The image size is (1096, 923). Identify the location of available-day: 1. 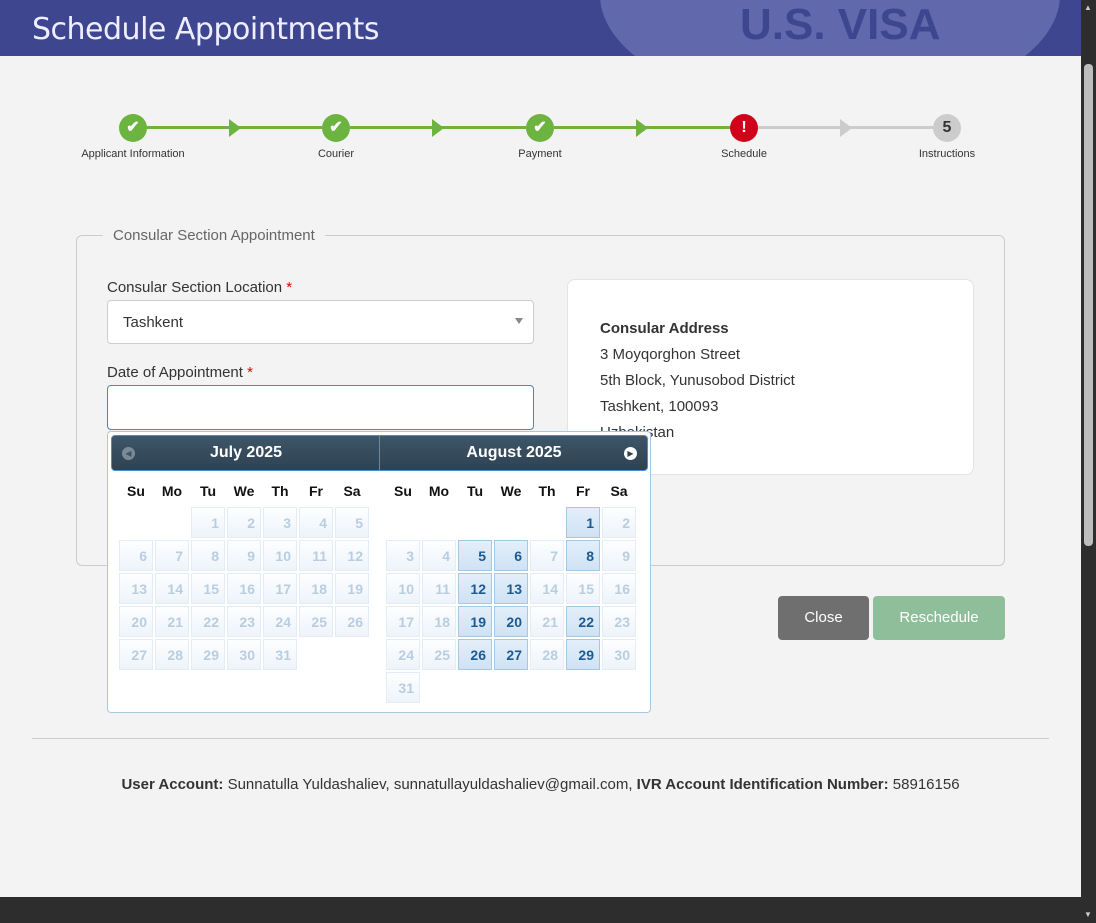
(583, 522).